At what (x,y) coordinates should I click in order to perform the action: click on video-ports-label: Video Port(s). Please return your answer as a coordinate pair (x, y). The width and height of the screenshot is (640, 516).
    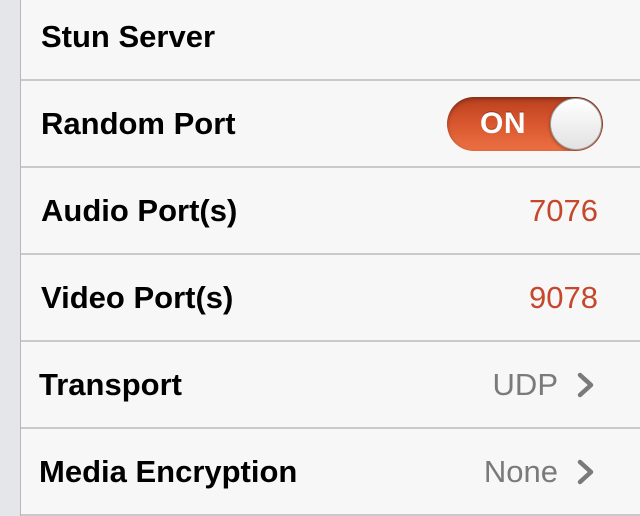
    Looking at the image, I should click on (137, 297).